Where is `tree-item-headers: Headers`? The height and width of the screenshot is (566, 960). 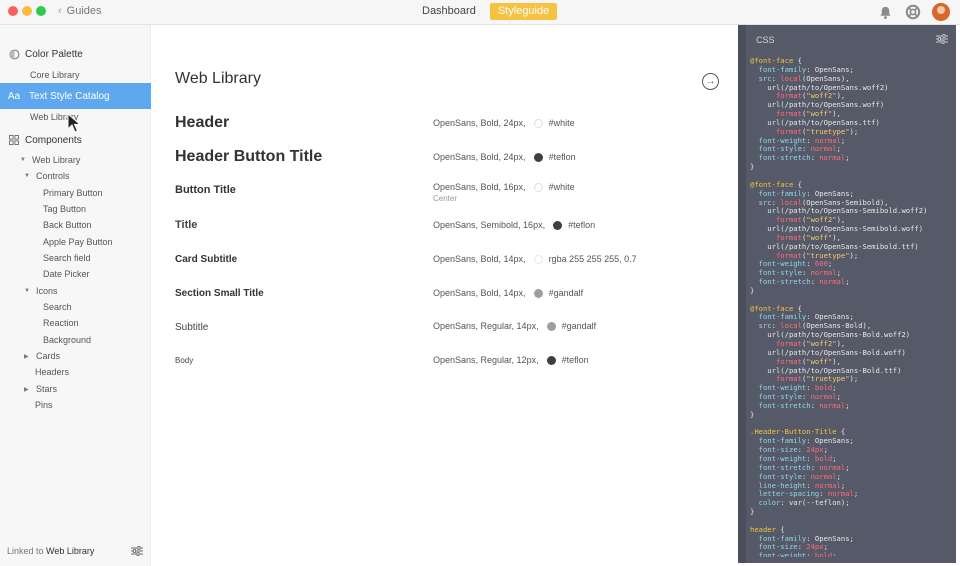
tree-item-headers: Headers is located at coordinates (75, 372).